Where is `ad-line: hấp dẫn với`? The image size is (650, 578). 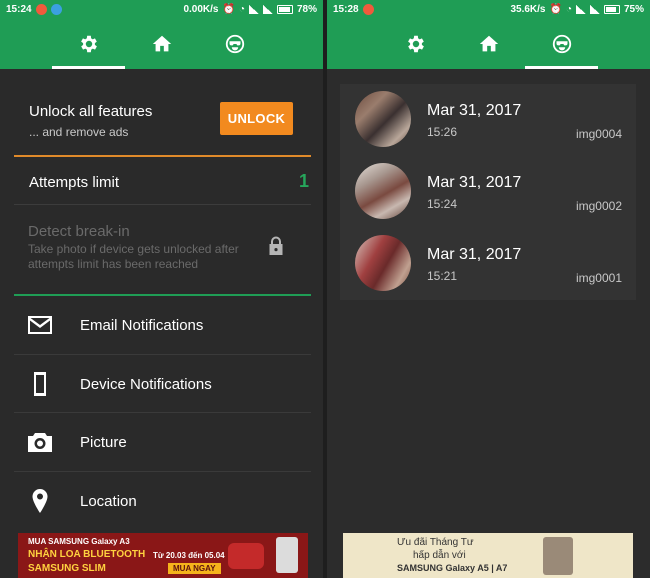
ad-line: hấp dẫn với is located at coordinates (439, 555).